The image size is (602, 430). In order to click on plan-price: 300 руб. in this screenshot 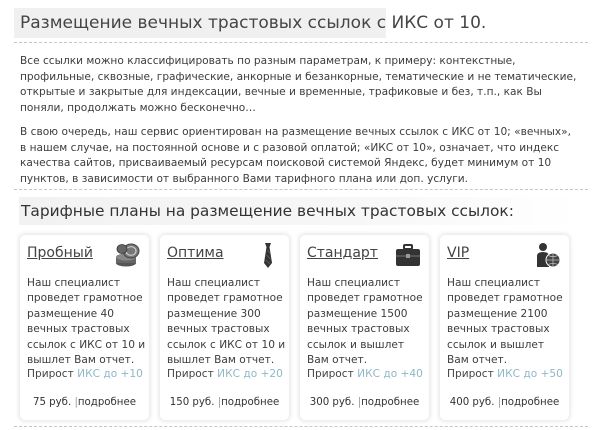, I will do `click(332, 402)`.